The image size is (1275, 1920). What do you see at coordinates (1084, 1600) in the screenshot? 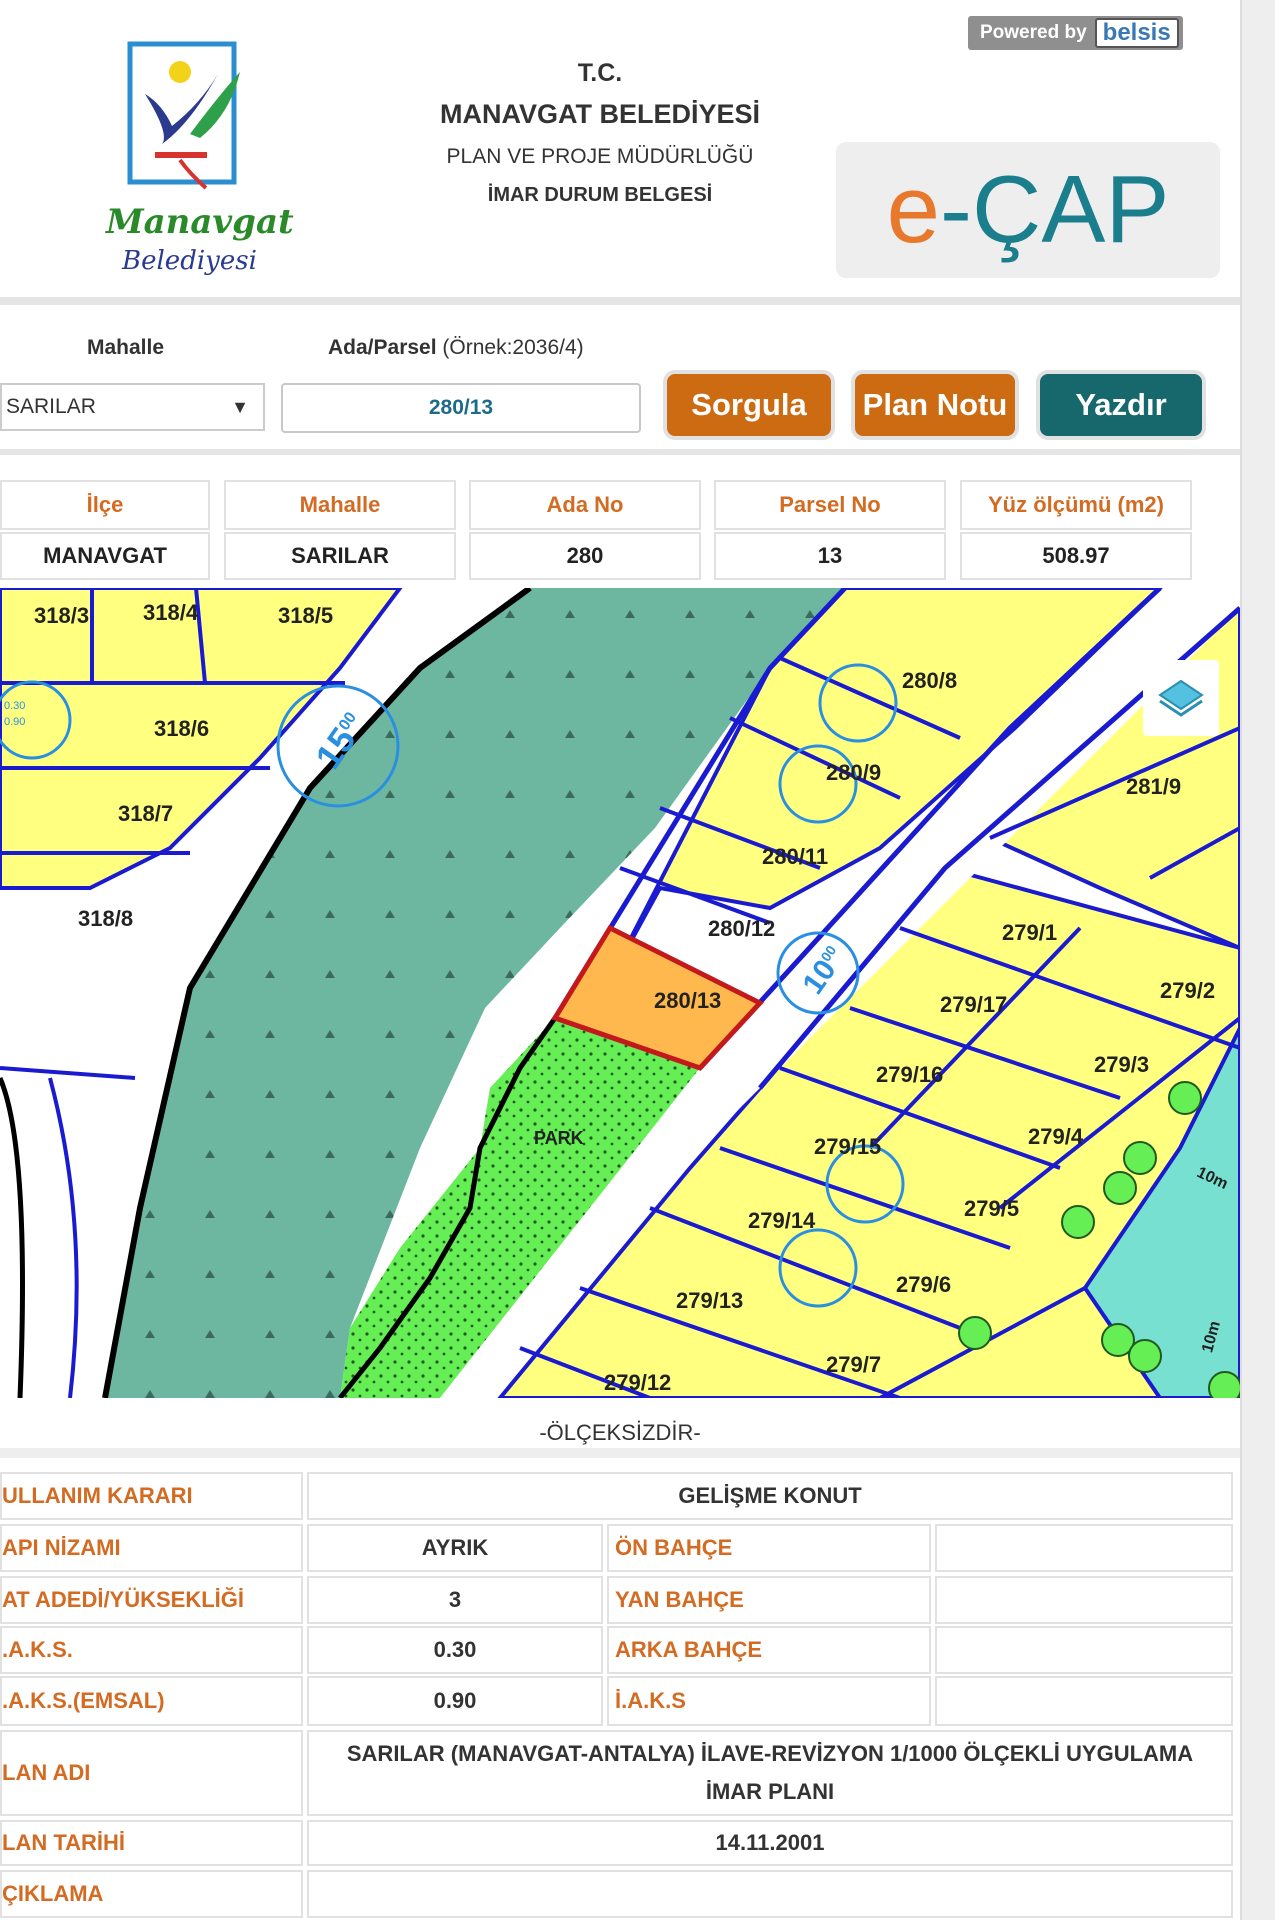
I see `yan-bahce-value` at bounding box center [1084, 1600].